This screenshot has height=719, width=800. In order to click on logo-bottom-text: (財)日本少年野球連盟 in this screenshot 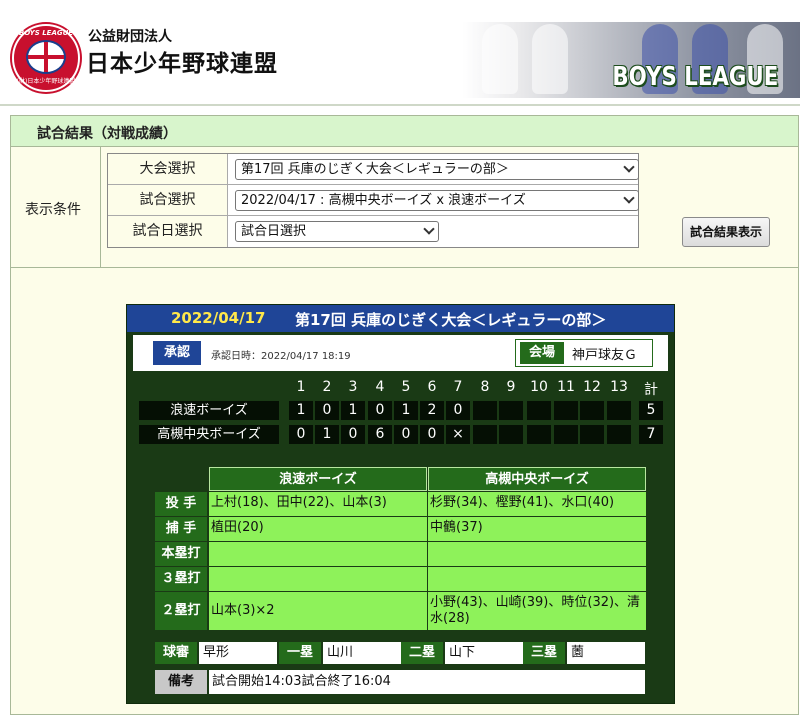, I will do `click(46, 81)`.